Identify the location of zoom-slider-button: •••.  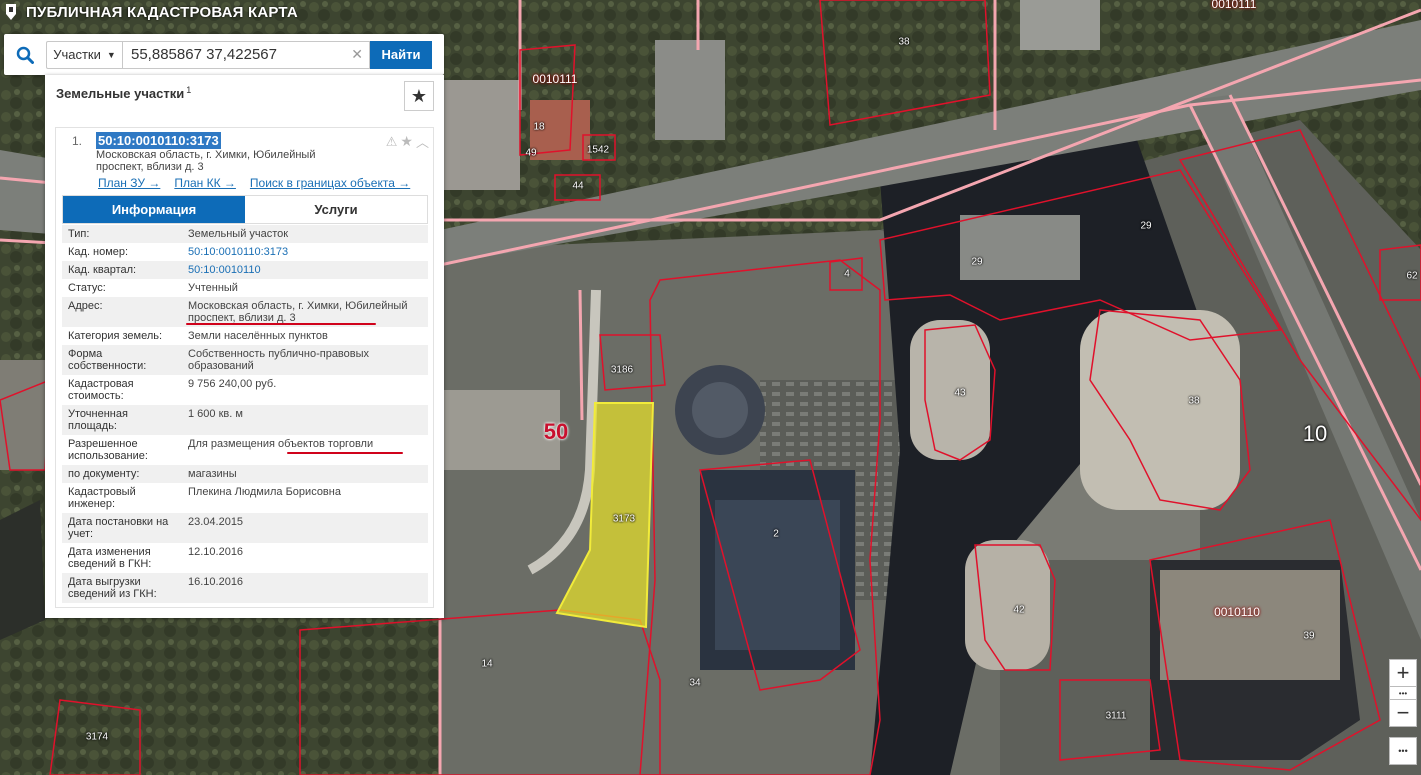
(1403, 693).